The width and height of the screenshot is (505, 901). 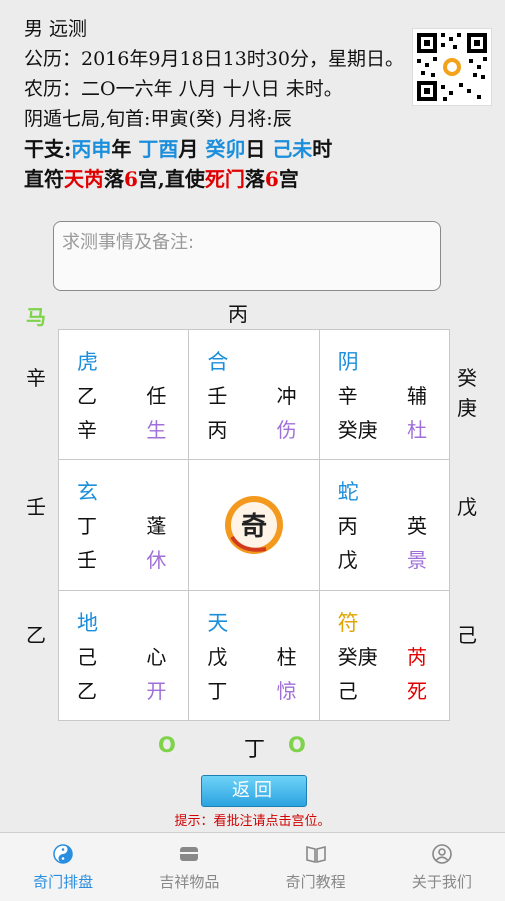 What do you see at coordinates (125, 149) in the screenshot?
I see `ganzhi-year-suffix: 年` at bounding box center [125, 149].